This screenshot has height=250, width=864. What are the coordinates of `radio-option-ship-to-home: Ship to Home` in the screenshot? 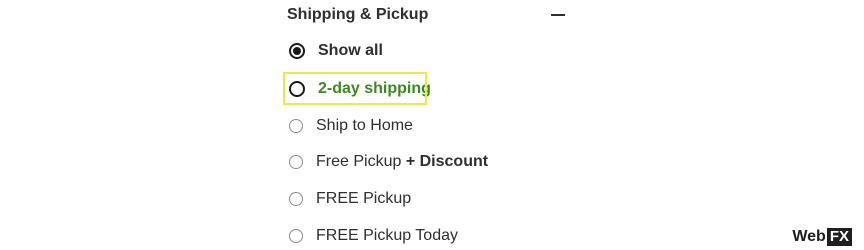 It's located at (351, 126).